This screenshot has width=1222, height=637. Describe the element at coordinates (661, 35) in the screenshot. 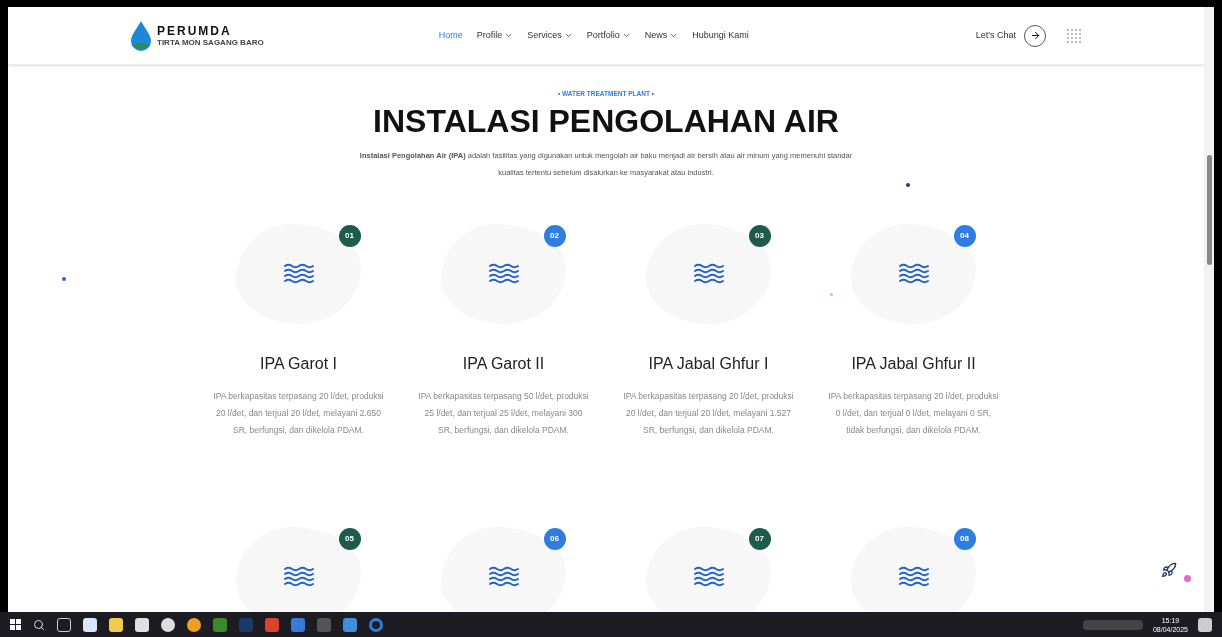

I see `nav-link: News` at that location.